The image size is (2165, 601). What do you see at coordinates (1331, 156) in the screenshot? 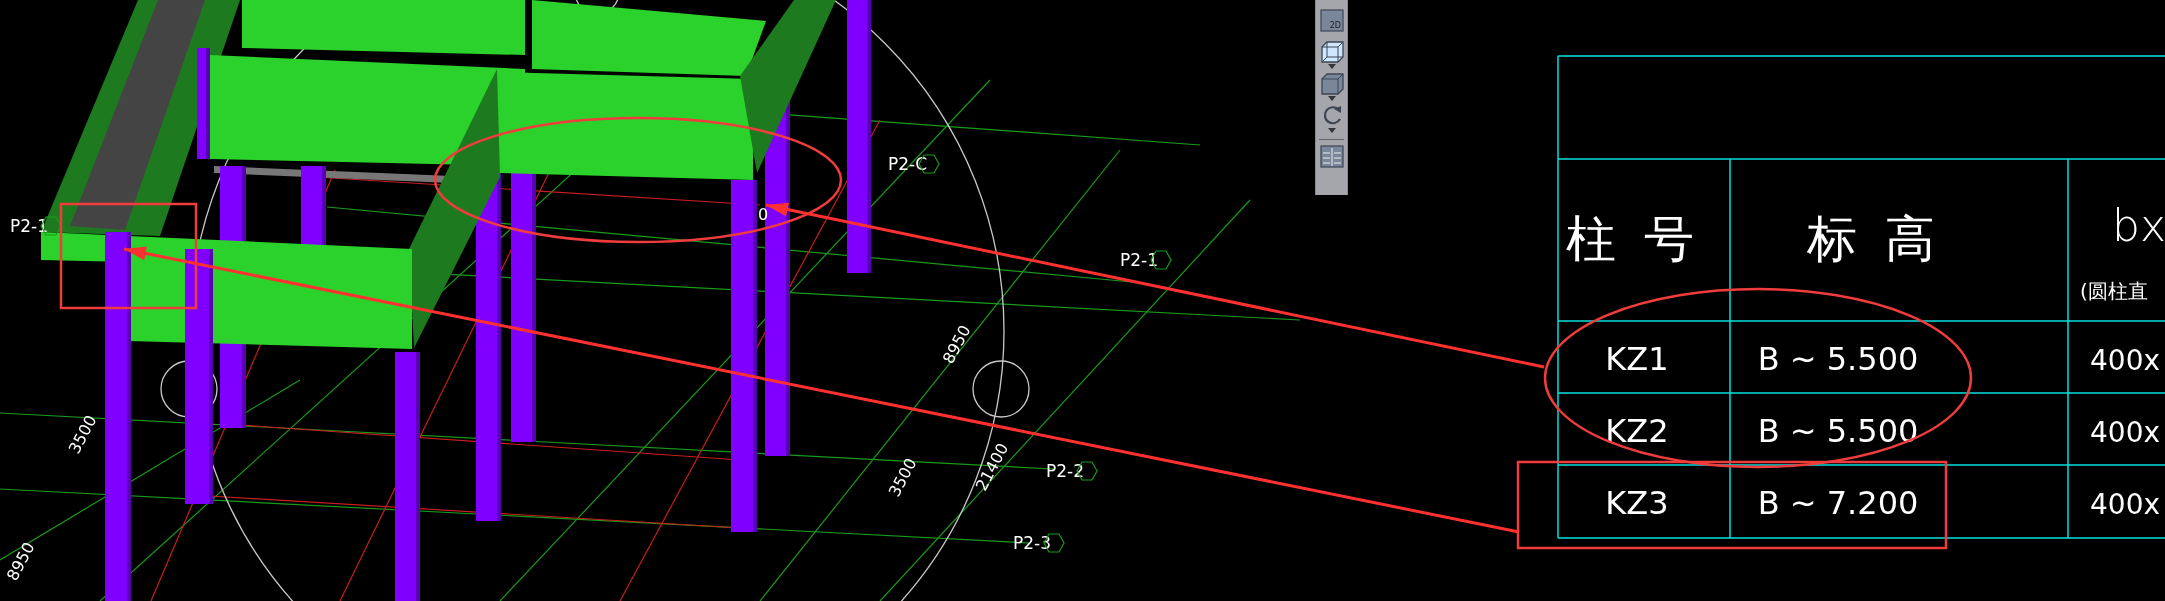
I see `checklist-button` at bounding box center [1331, 156].